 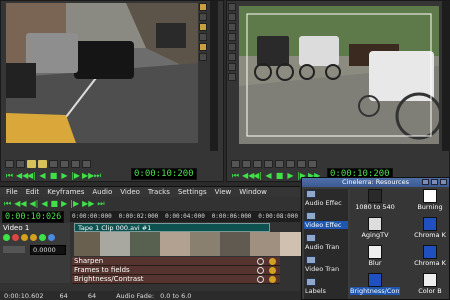 I want to click on mute-icon, so click(x=42, y=237).